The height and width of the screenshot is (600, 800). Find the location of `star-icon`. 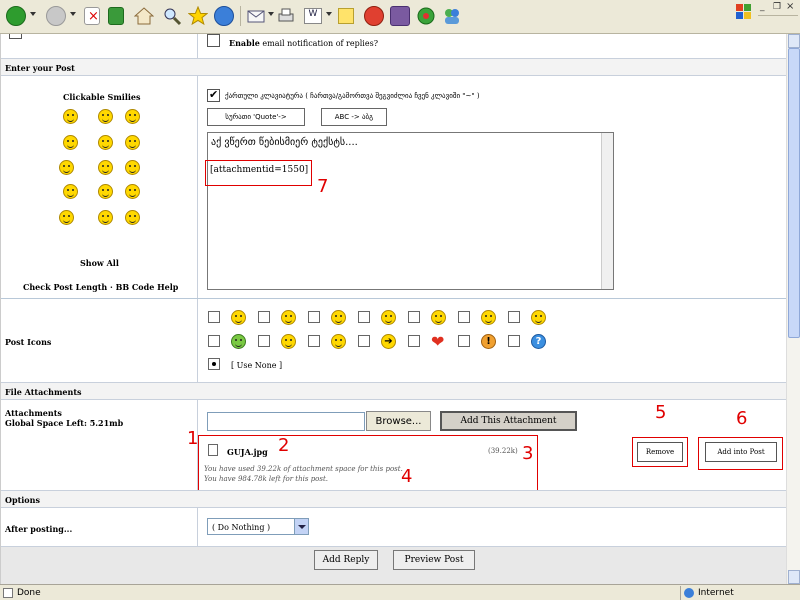

star-icon is located at coordinates (198, 16).